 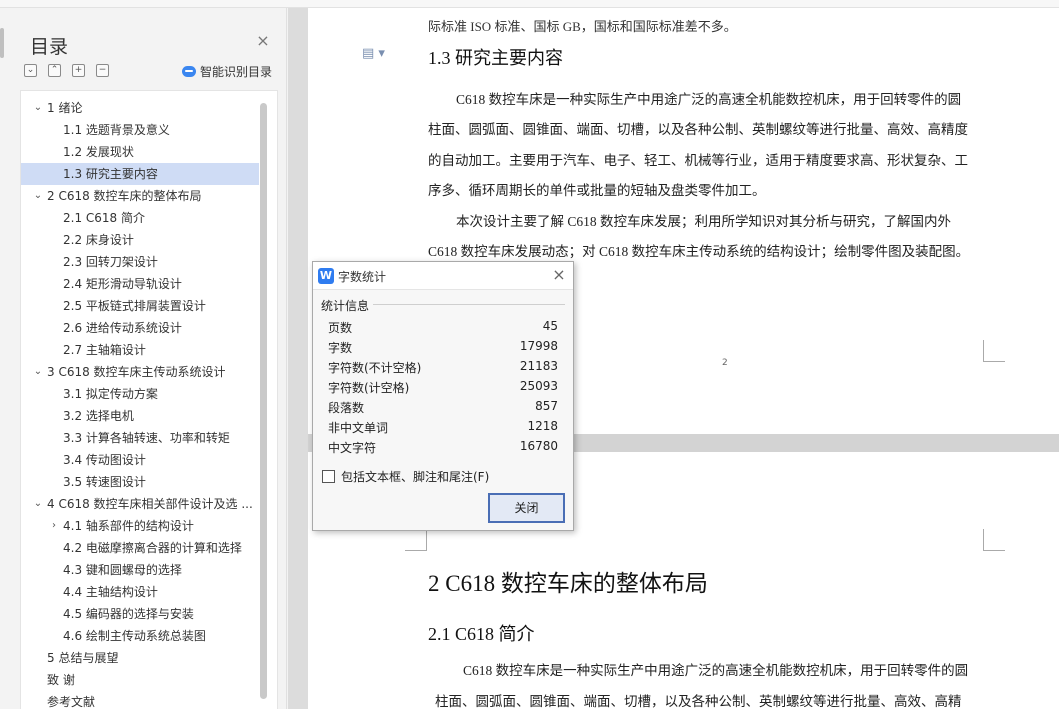 What do you see at coordinates (140, 680) in the screenshot?
I see `toc-item: 致 谢` at bounding box center [140, 680].